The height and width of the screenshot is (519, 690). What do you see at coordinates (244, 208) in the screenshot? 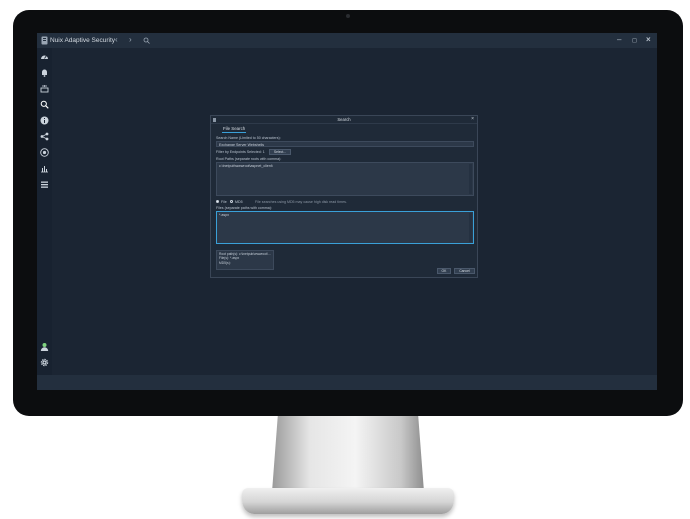
I see `files-label: Files (separate paths with comma):` at bounding box center [244, 208].